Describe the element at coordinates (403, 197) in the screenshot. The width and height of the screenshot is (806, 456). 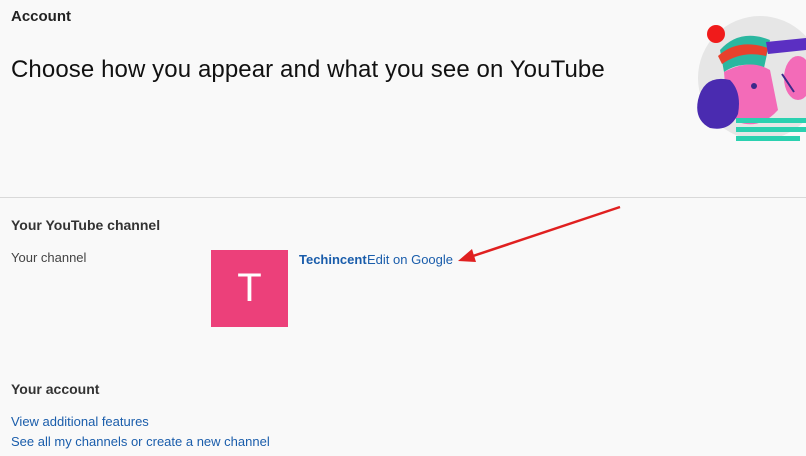
I see `section-divider` at that location.